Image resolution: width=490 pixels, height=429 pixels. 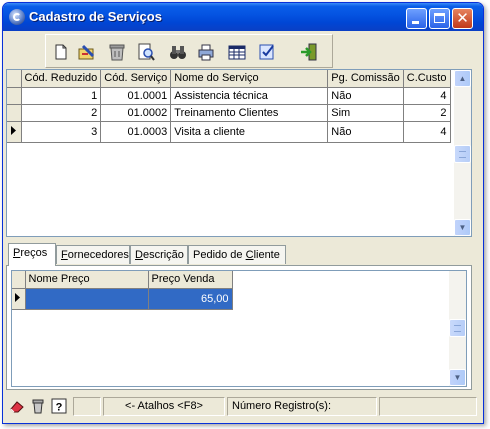 I want to click on table-row: 3 01.0003 Visita a cliente Não 4, so click(x=229, y=132).